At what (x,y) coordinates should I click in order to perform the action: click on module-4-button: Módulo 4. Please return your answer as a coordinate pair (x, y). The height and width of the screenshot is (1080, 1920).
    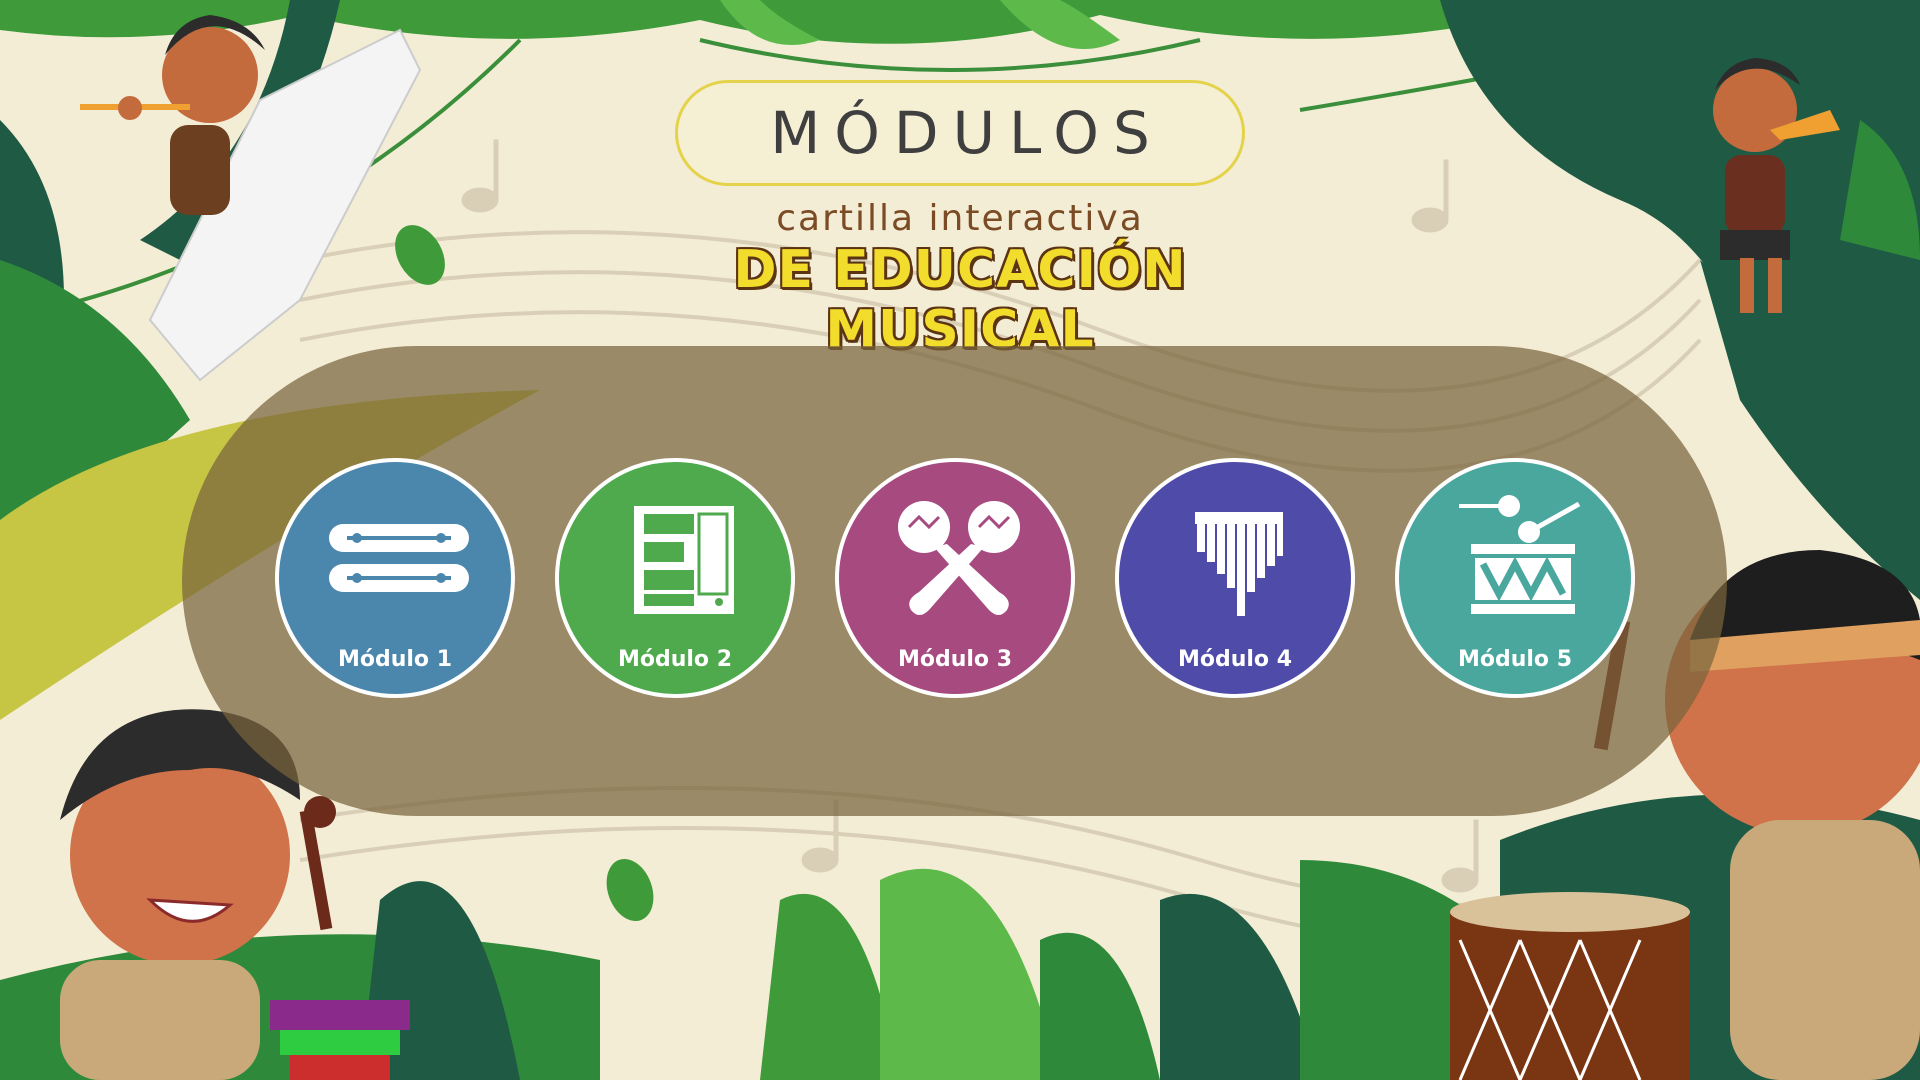
    Looking at the image, I should click on (1235, 578).